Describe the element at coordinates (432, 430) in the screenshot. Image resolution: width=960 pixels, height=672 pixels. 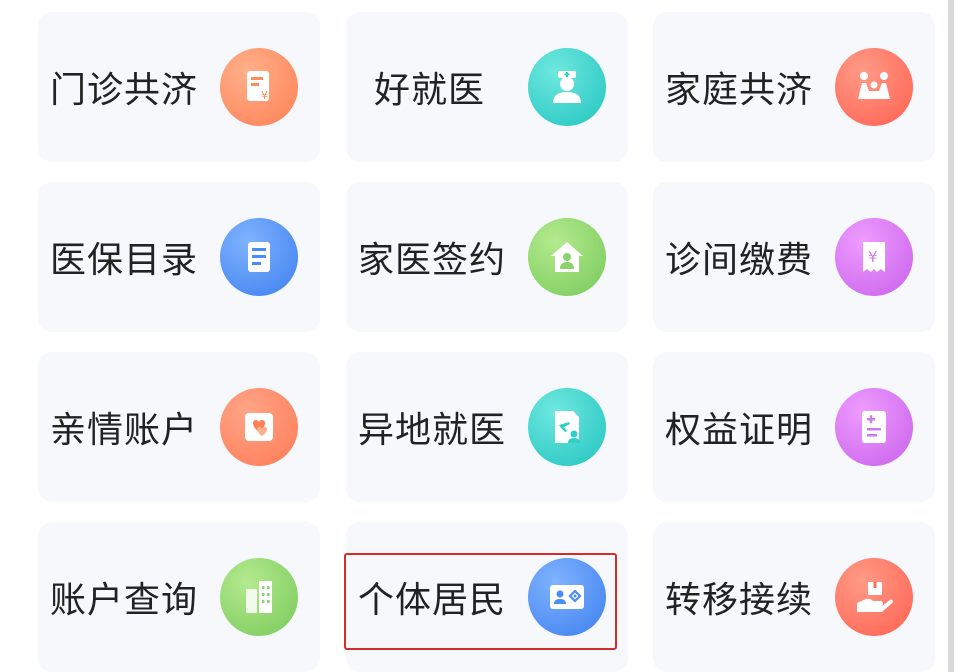
I see `tile-label: 异地就医` at that location.